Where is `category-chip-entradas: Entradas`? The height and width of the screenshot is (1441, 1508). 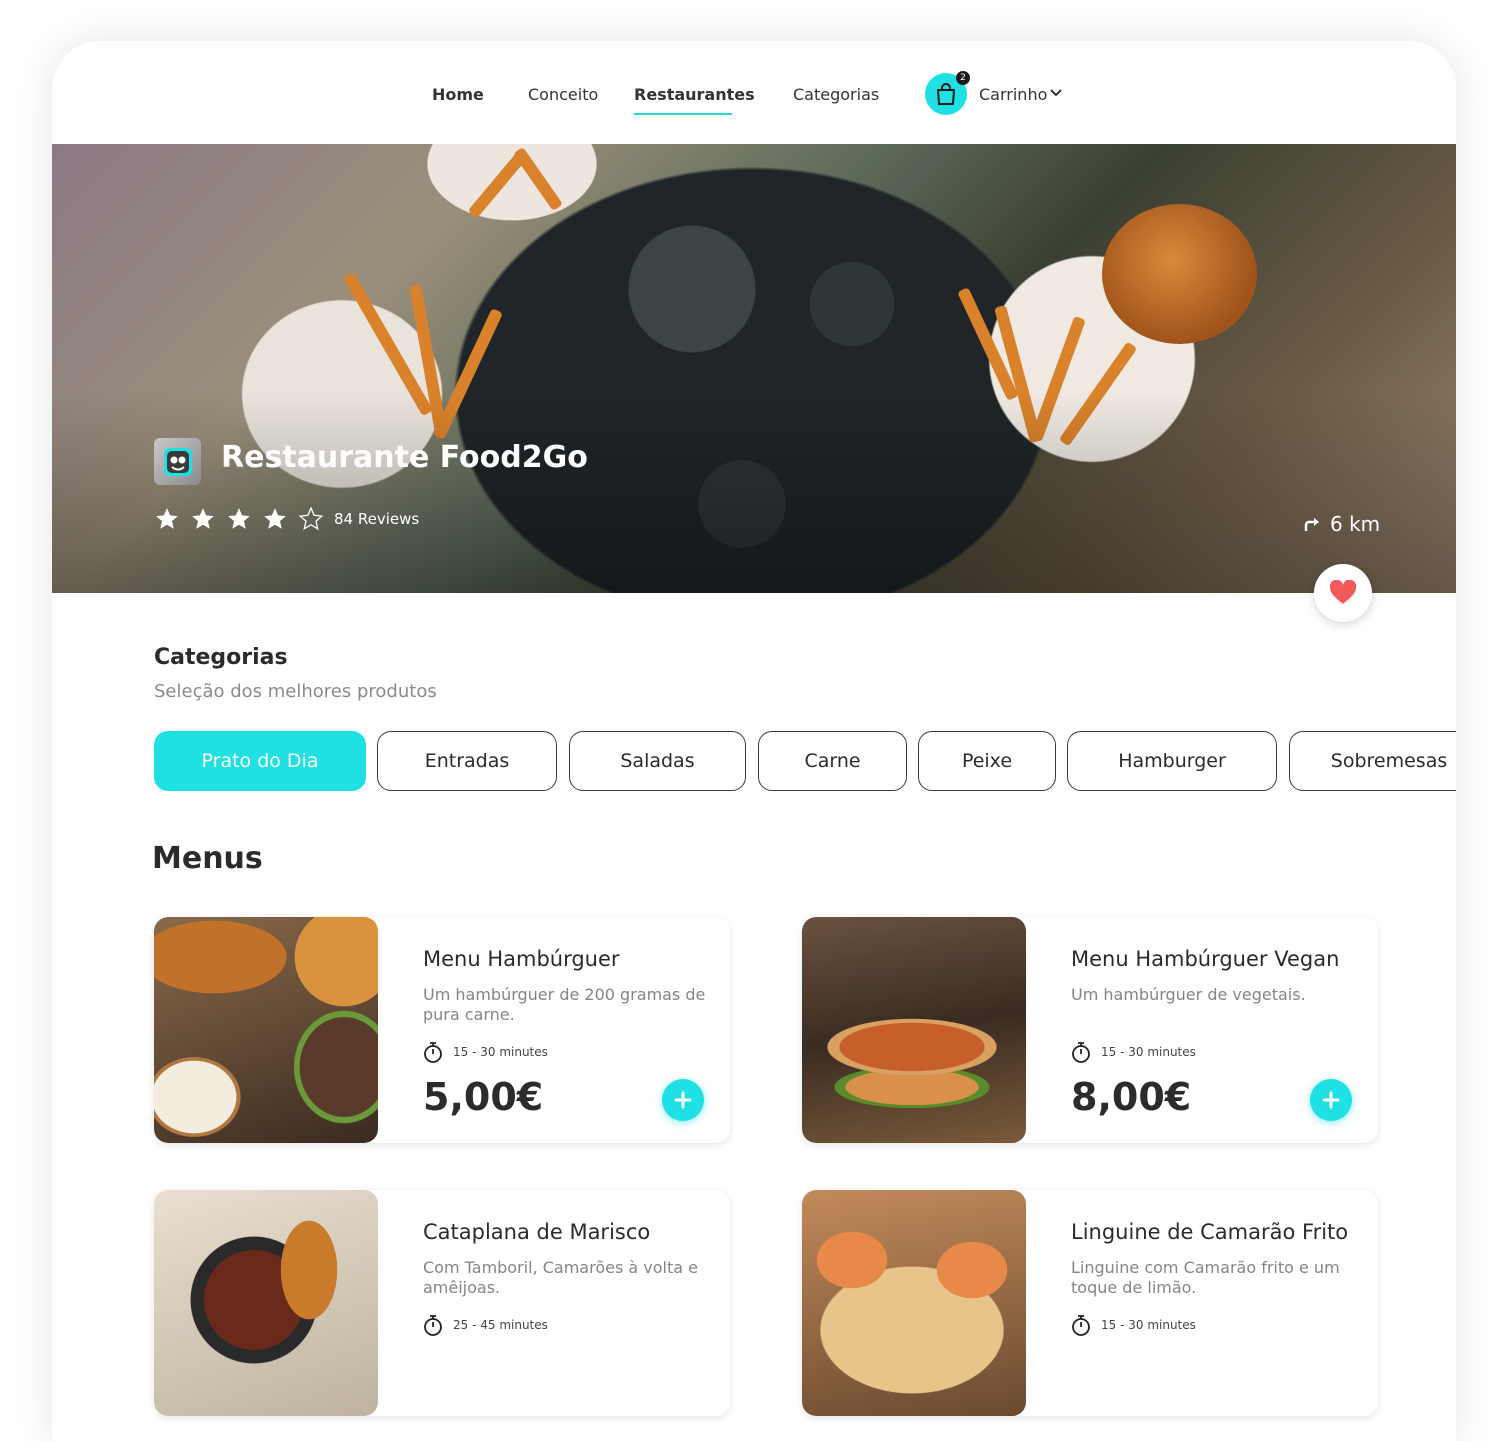 category-chip-entradas: Entradas is located at coordinates (467, 761).